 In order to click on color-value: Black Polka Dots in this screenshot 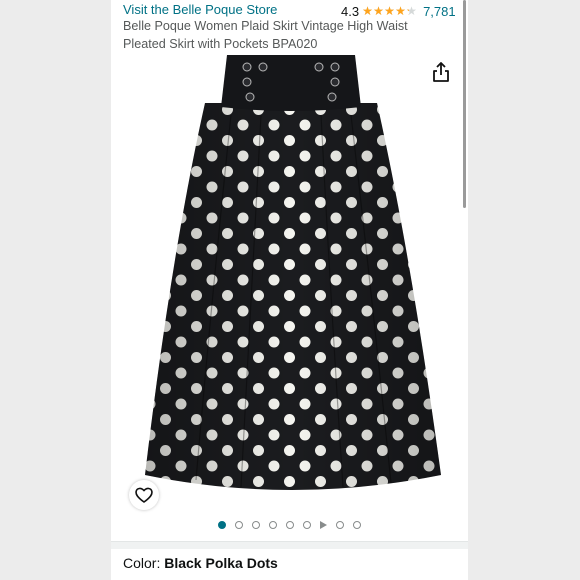, I will do `click(221, 563)`.